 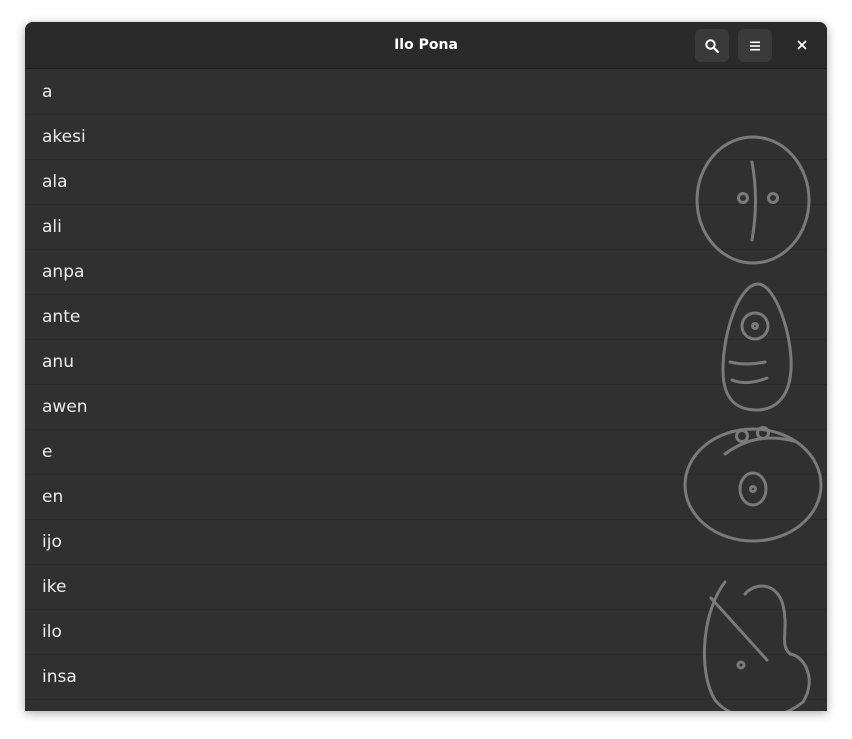 I want to click on hamburger-menu-icon, so click(x=755, y=45).